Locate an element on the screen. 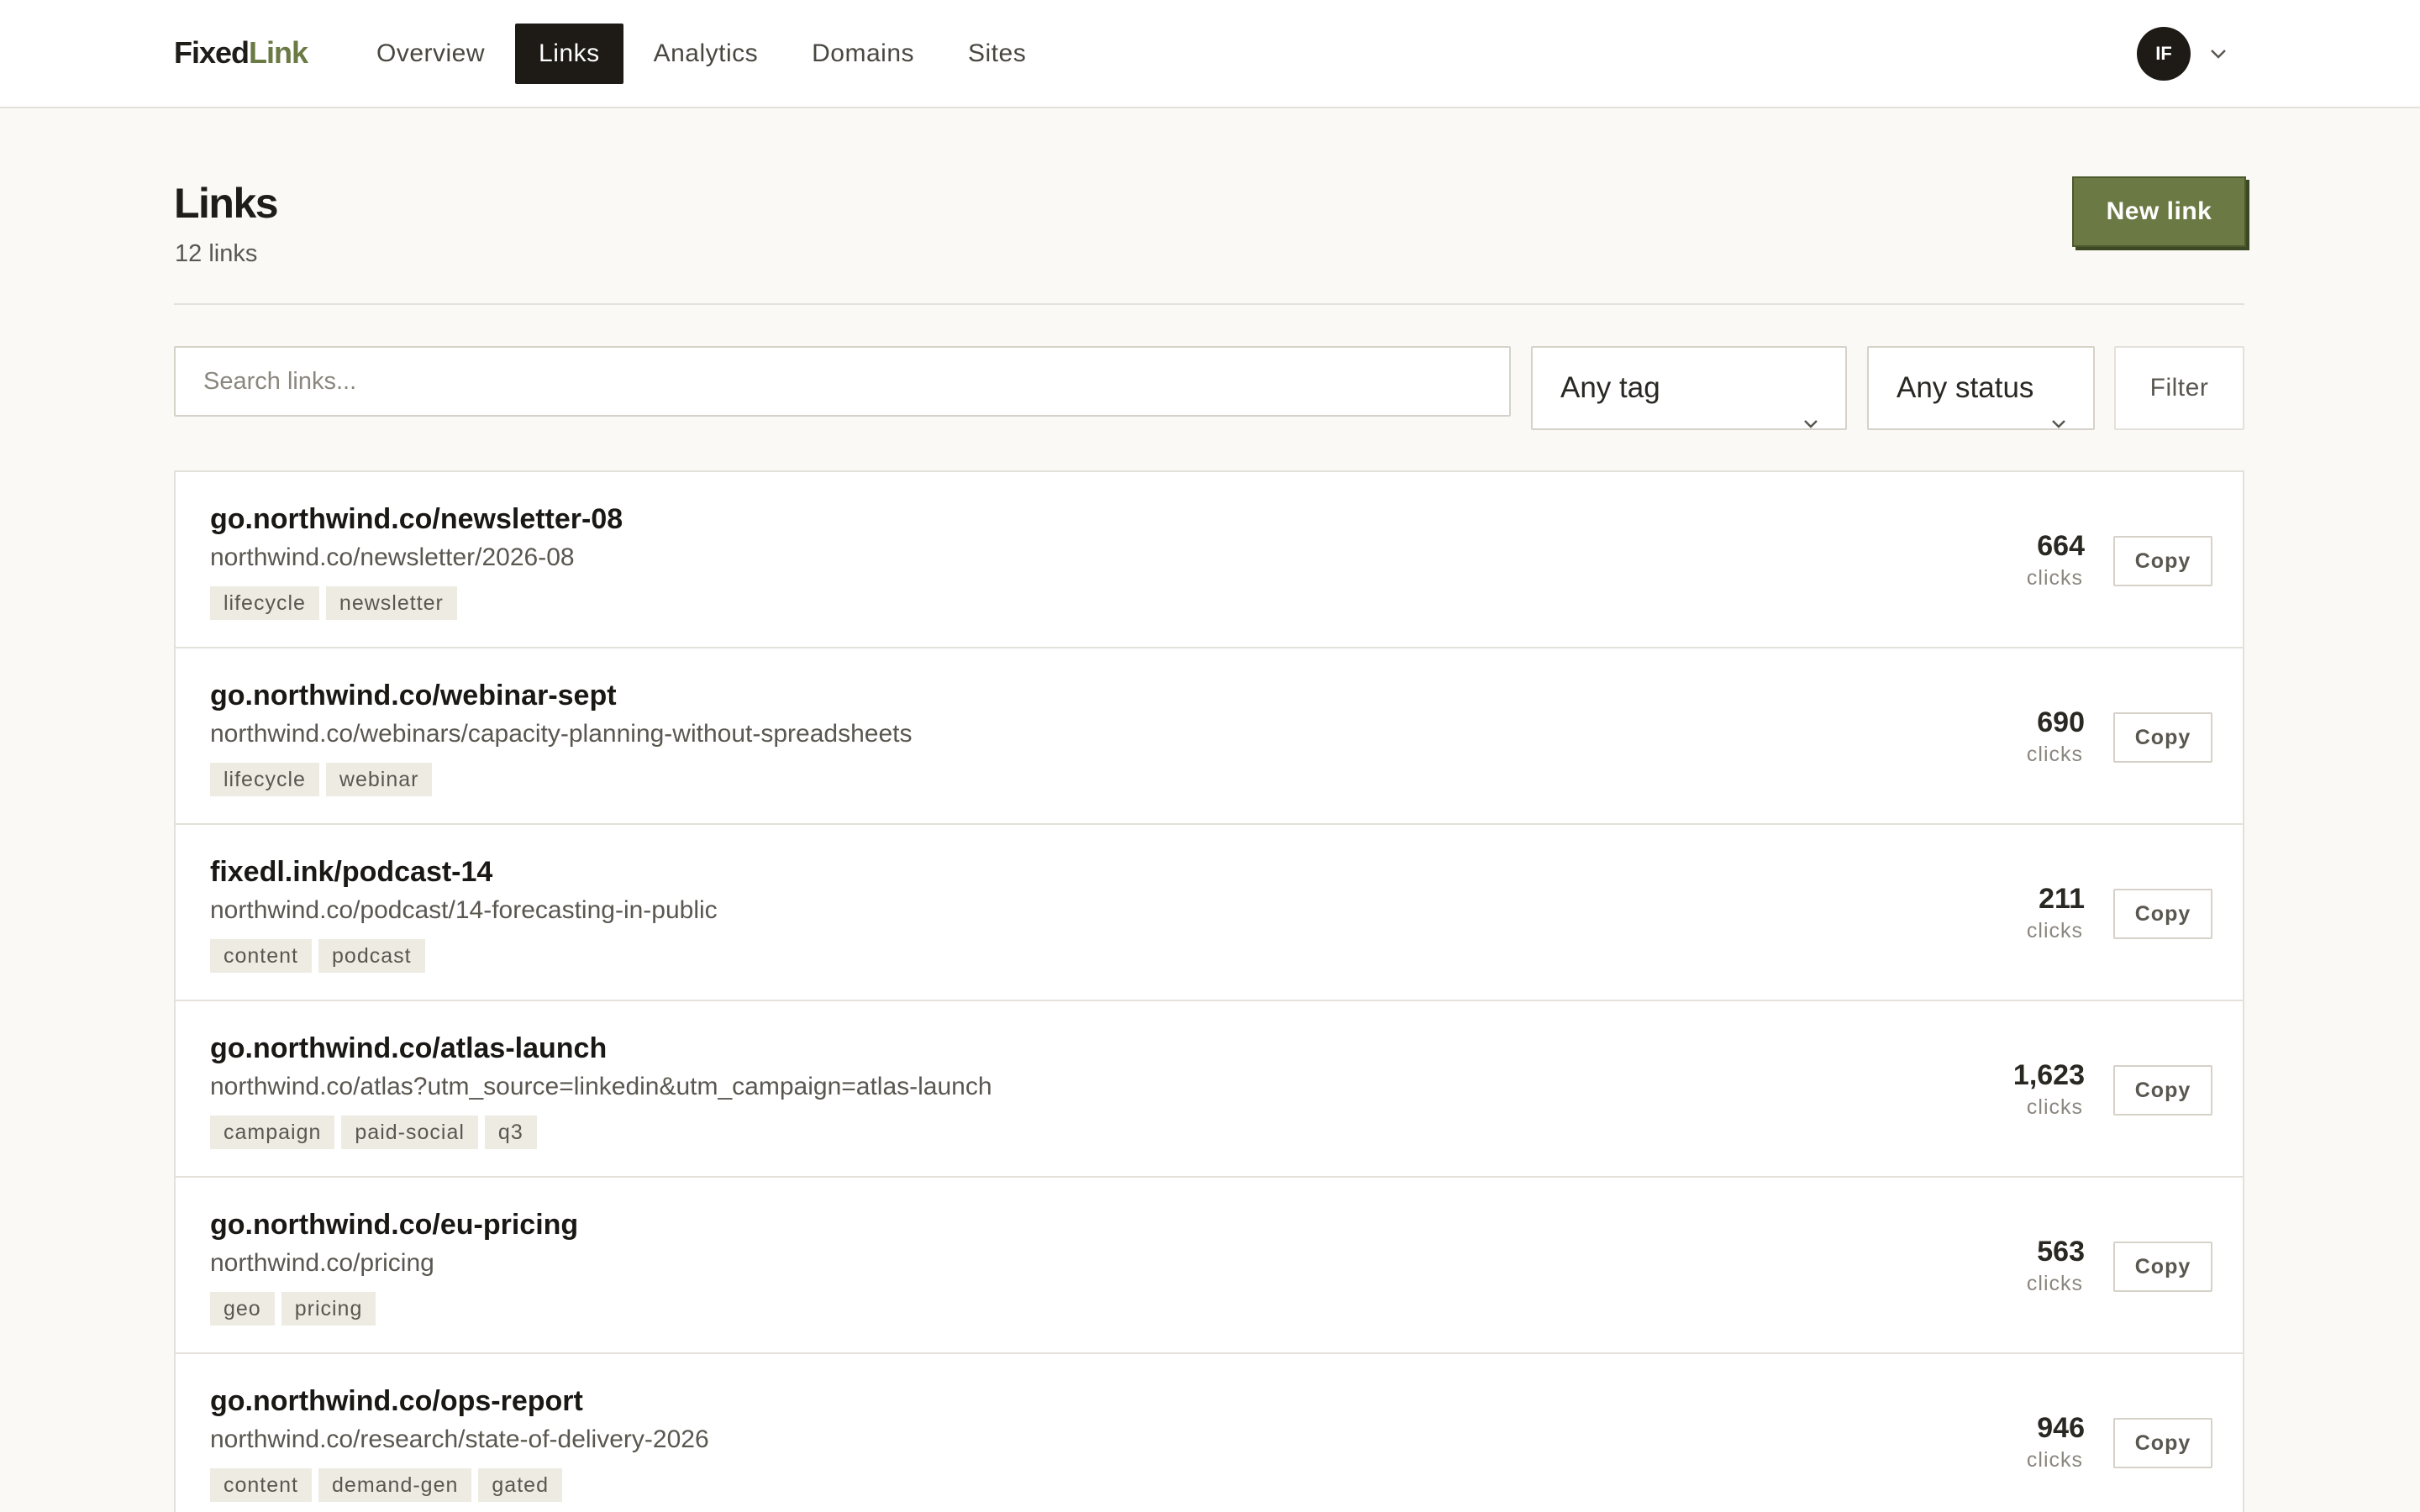  tag-chip: campaign is located at coordinates (272, 1132).